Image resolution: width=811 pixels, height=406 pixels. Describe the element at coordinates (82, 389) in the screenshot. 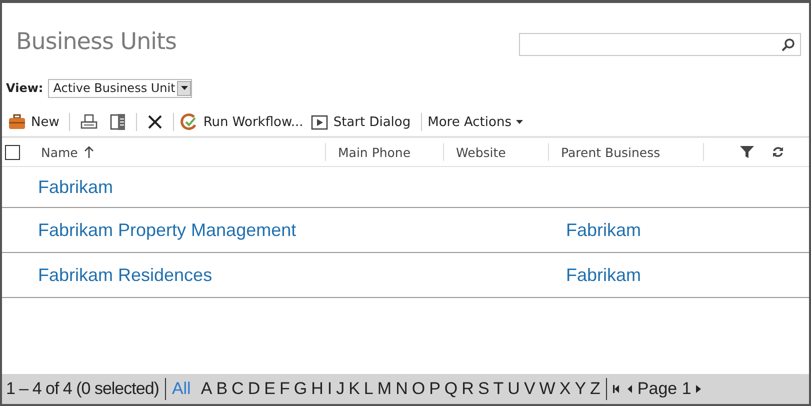

I see `record-count: 1 – 4 of 4 (0 selected)` at that location.